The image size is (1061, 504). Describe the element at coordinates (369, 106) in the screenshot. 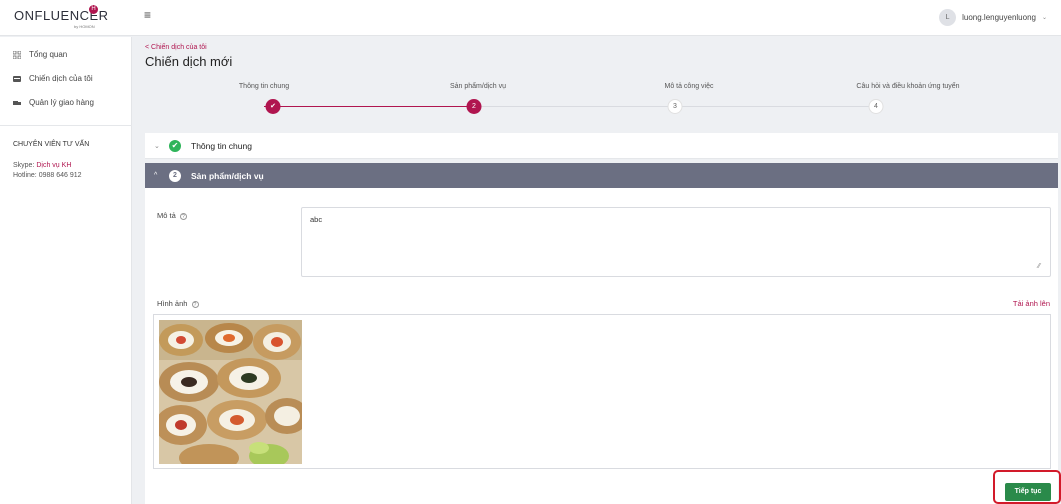

I see `step-connector-done` at that location.